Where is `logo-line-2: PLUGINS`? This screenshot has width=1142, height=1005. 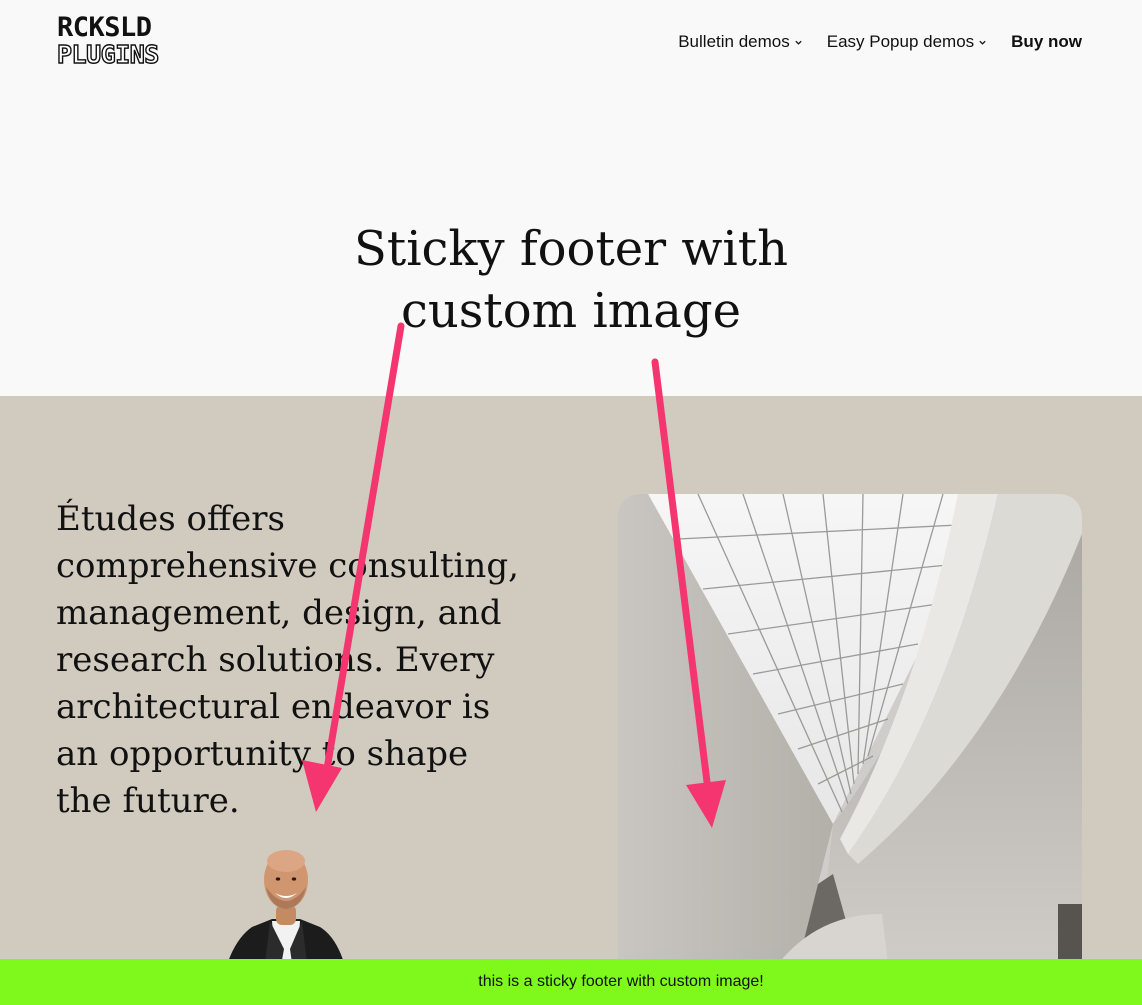
logo-line-2: PLUGINS is located at coordinates (108, 54).